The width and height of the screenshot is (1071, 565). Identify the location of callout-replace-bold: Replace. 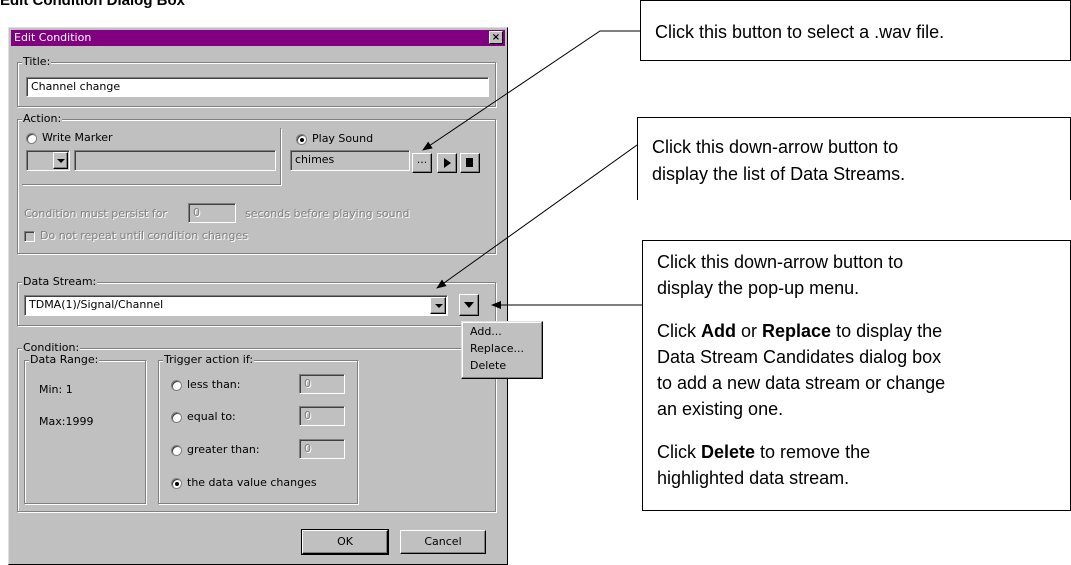
(797, 331).